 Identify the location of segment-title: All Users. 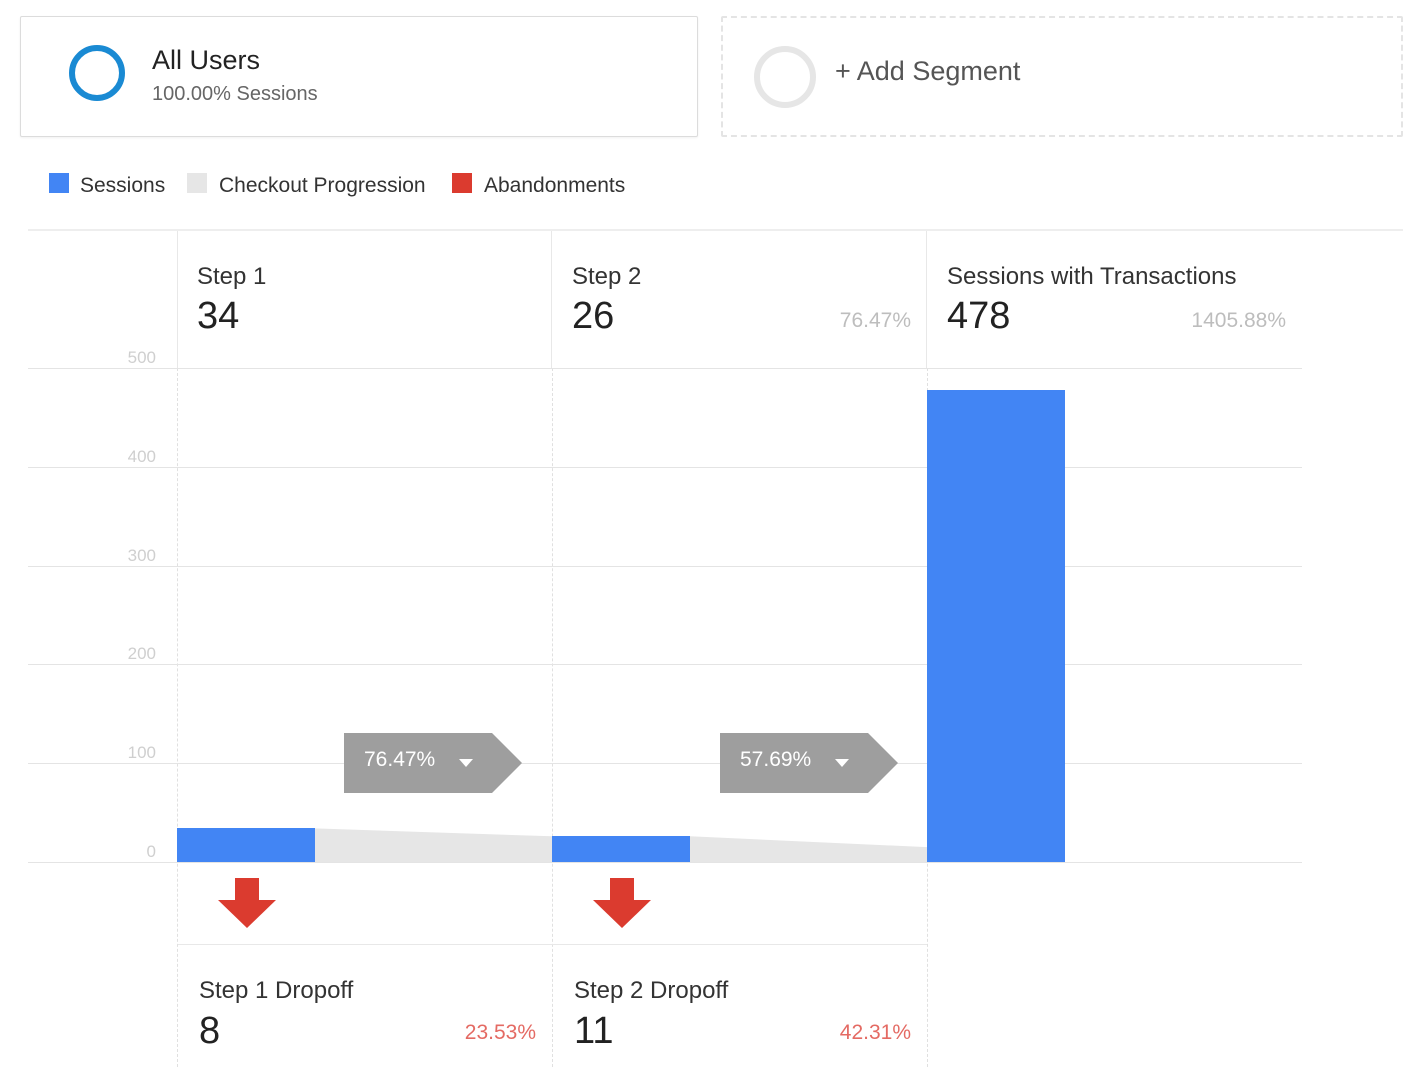
(206, 60).